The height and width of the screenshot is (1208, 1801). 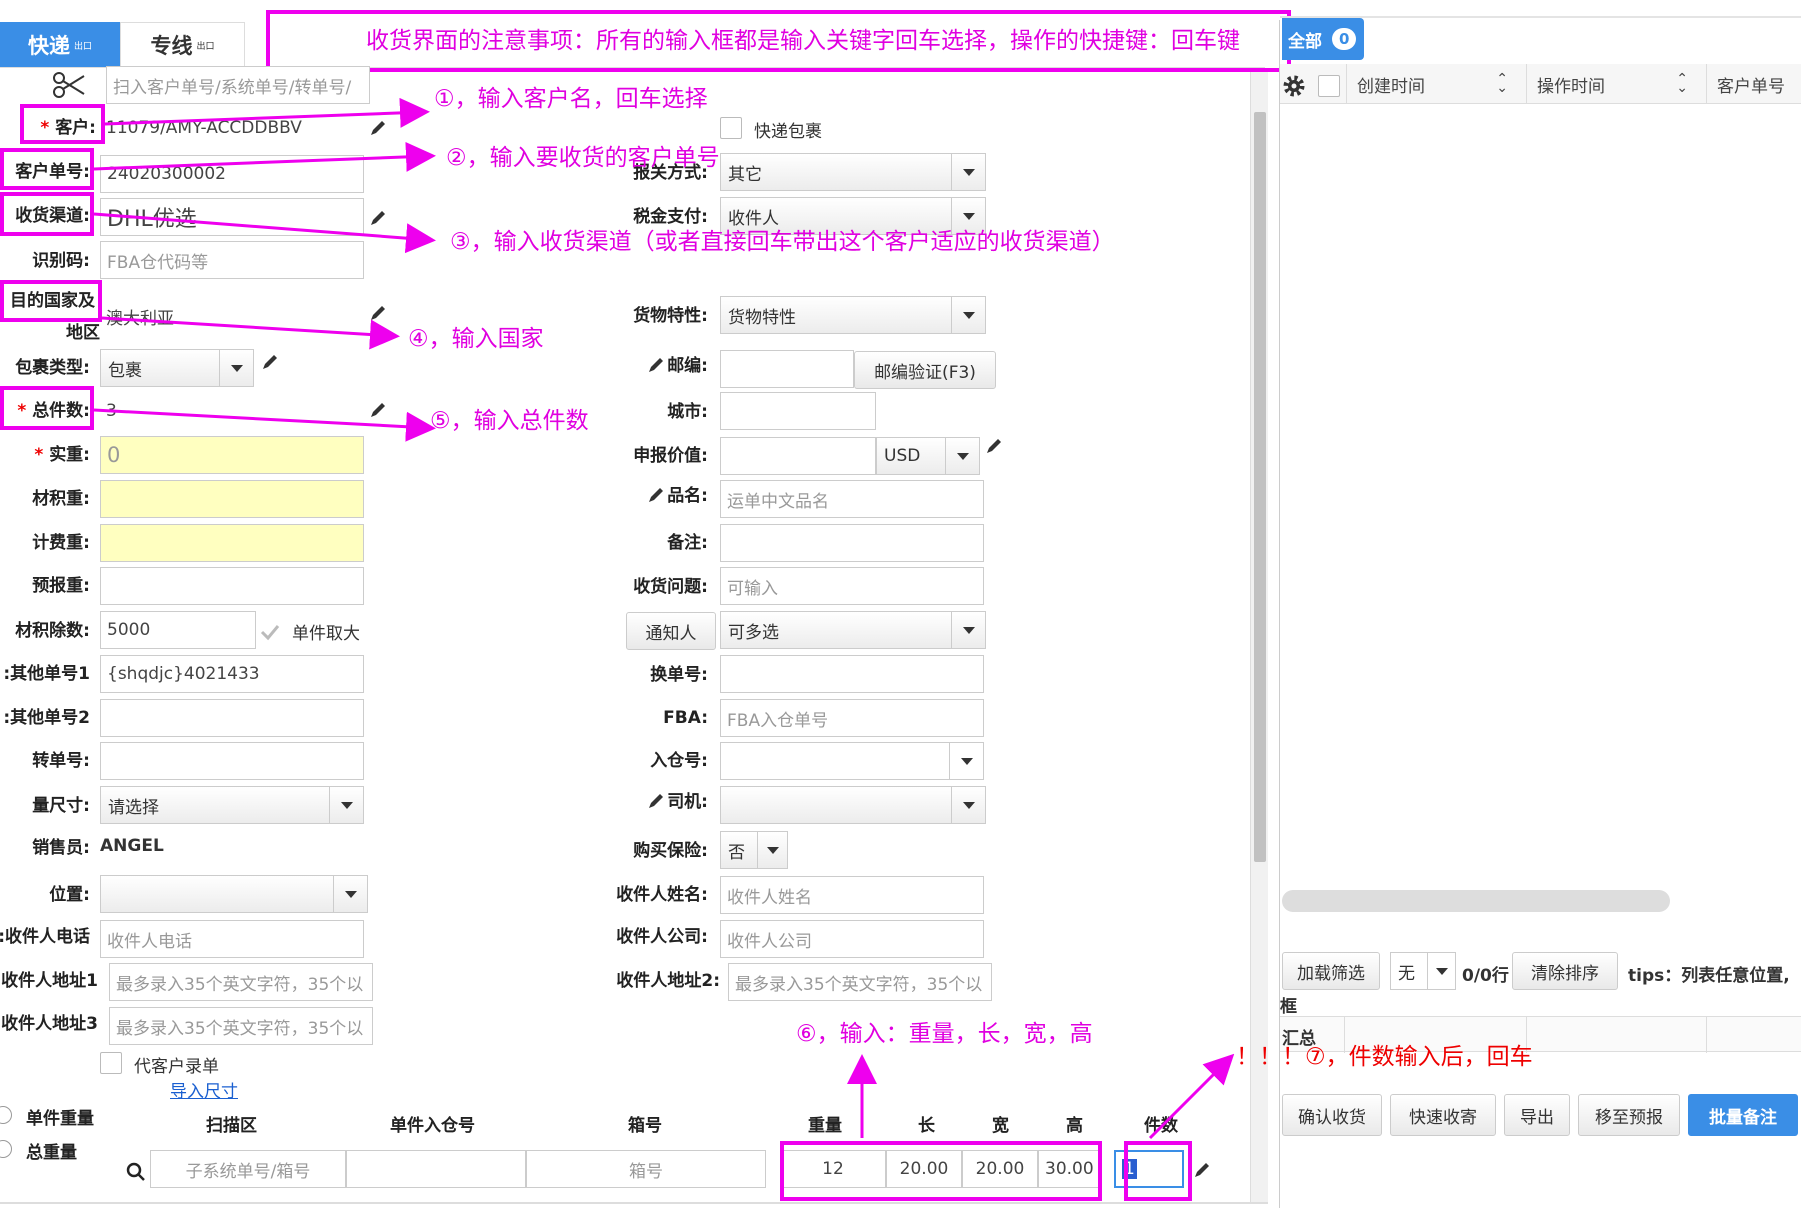 I want to click on annotation-1: ①，输入客户名，回车选择, so click(x=571, y=99).